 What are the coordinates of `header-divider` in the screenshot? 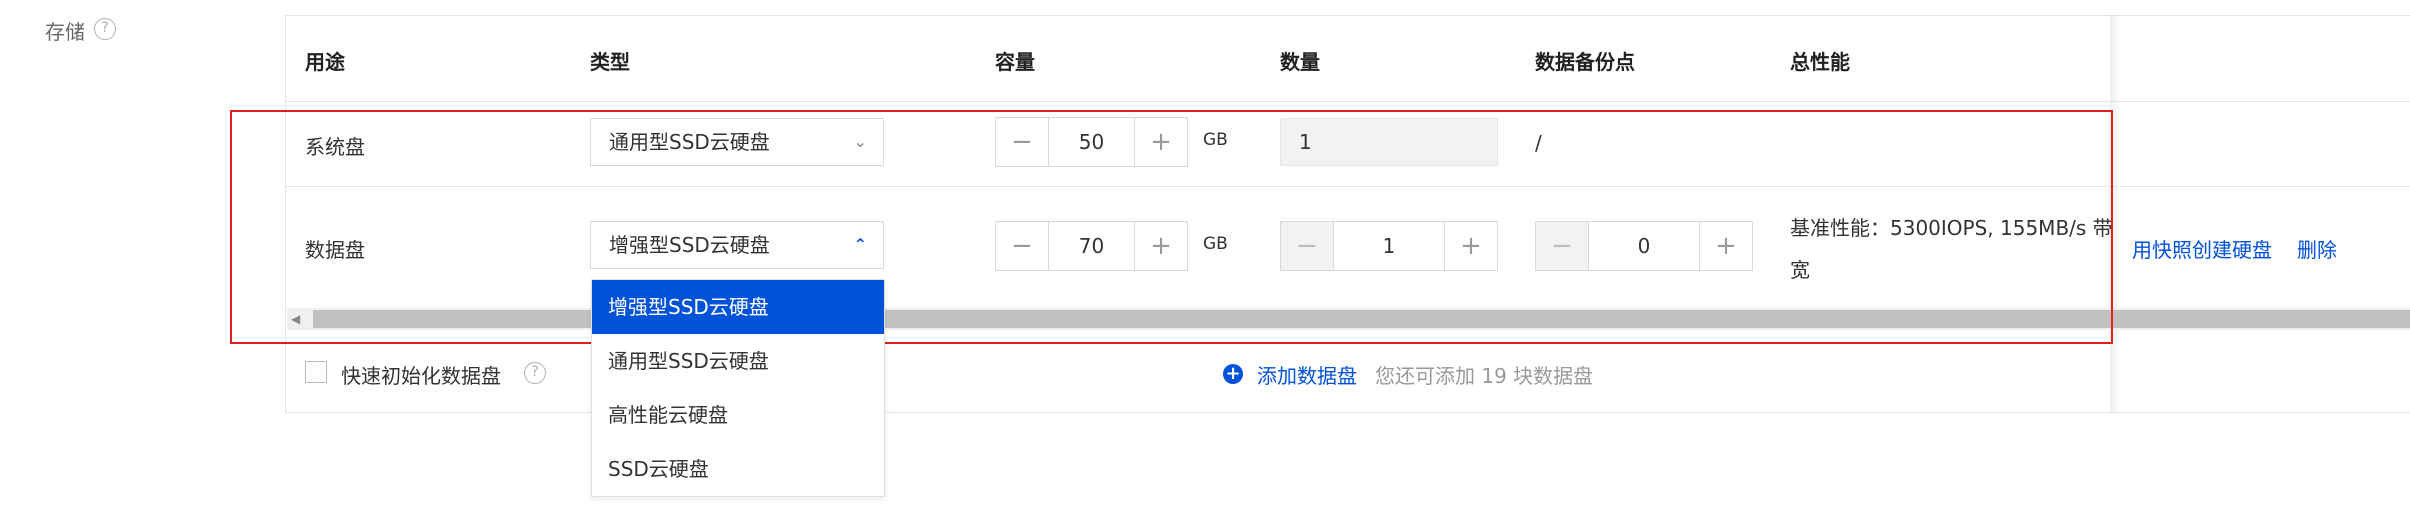 It's located at (1348, 101).